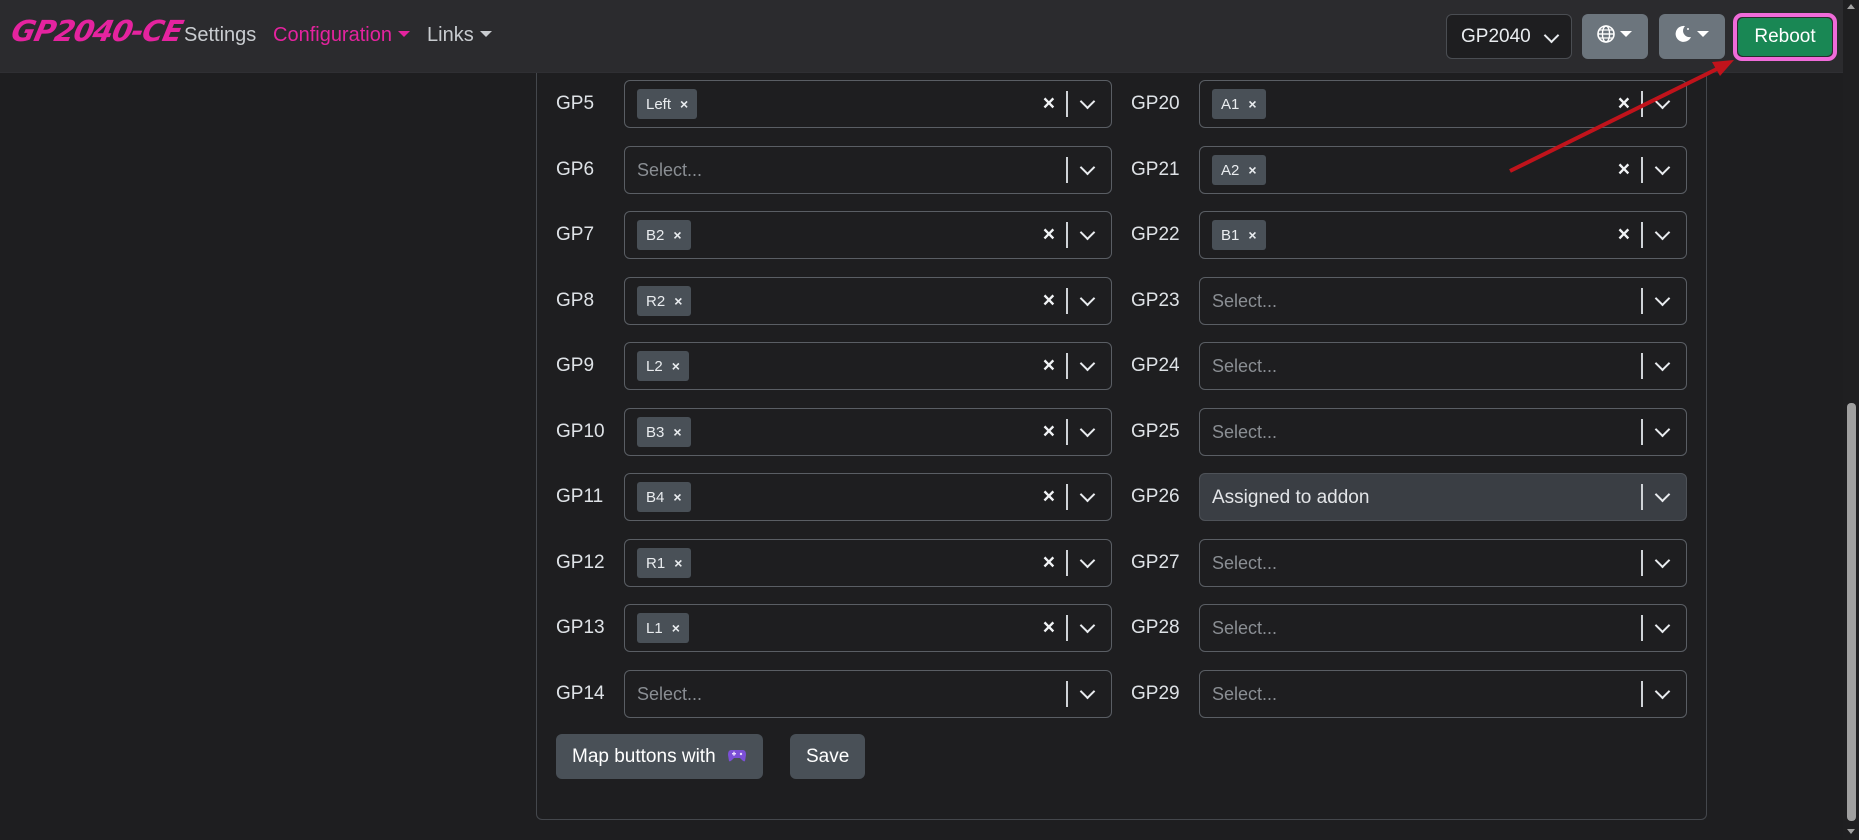 This screenshot has height=840, width=1859. I want to click on pin-select: R2 × ×, so click(868, 301).